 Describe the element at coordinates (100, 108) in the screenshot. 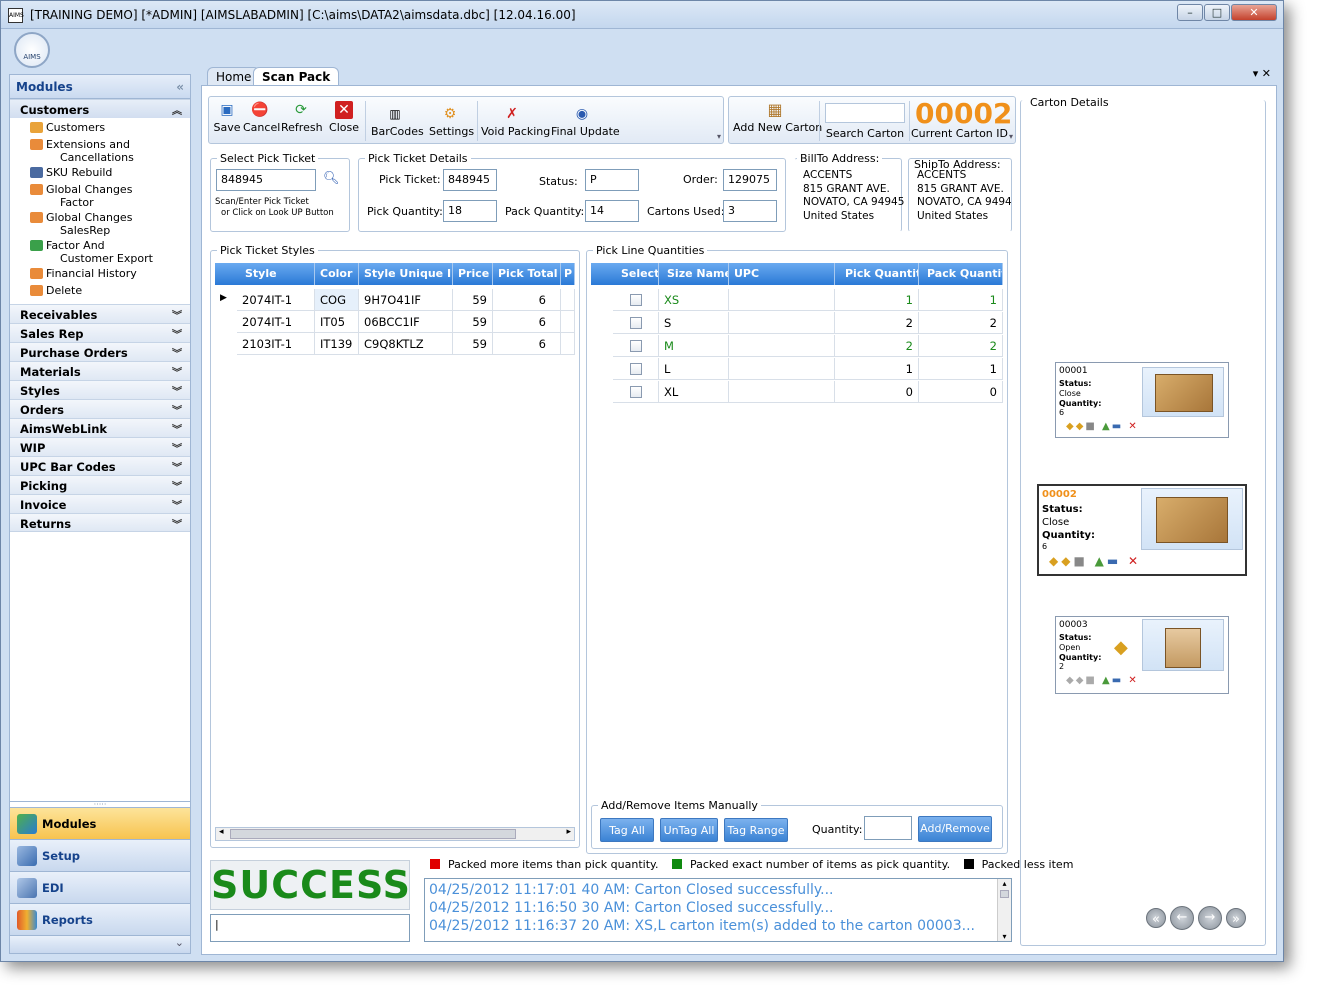

I see `group-customers: Customers ︽` at that location.